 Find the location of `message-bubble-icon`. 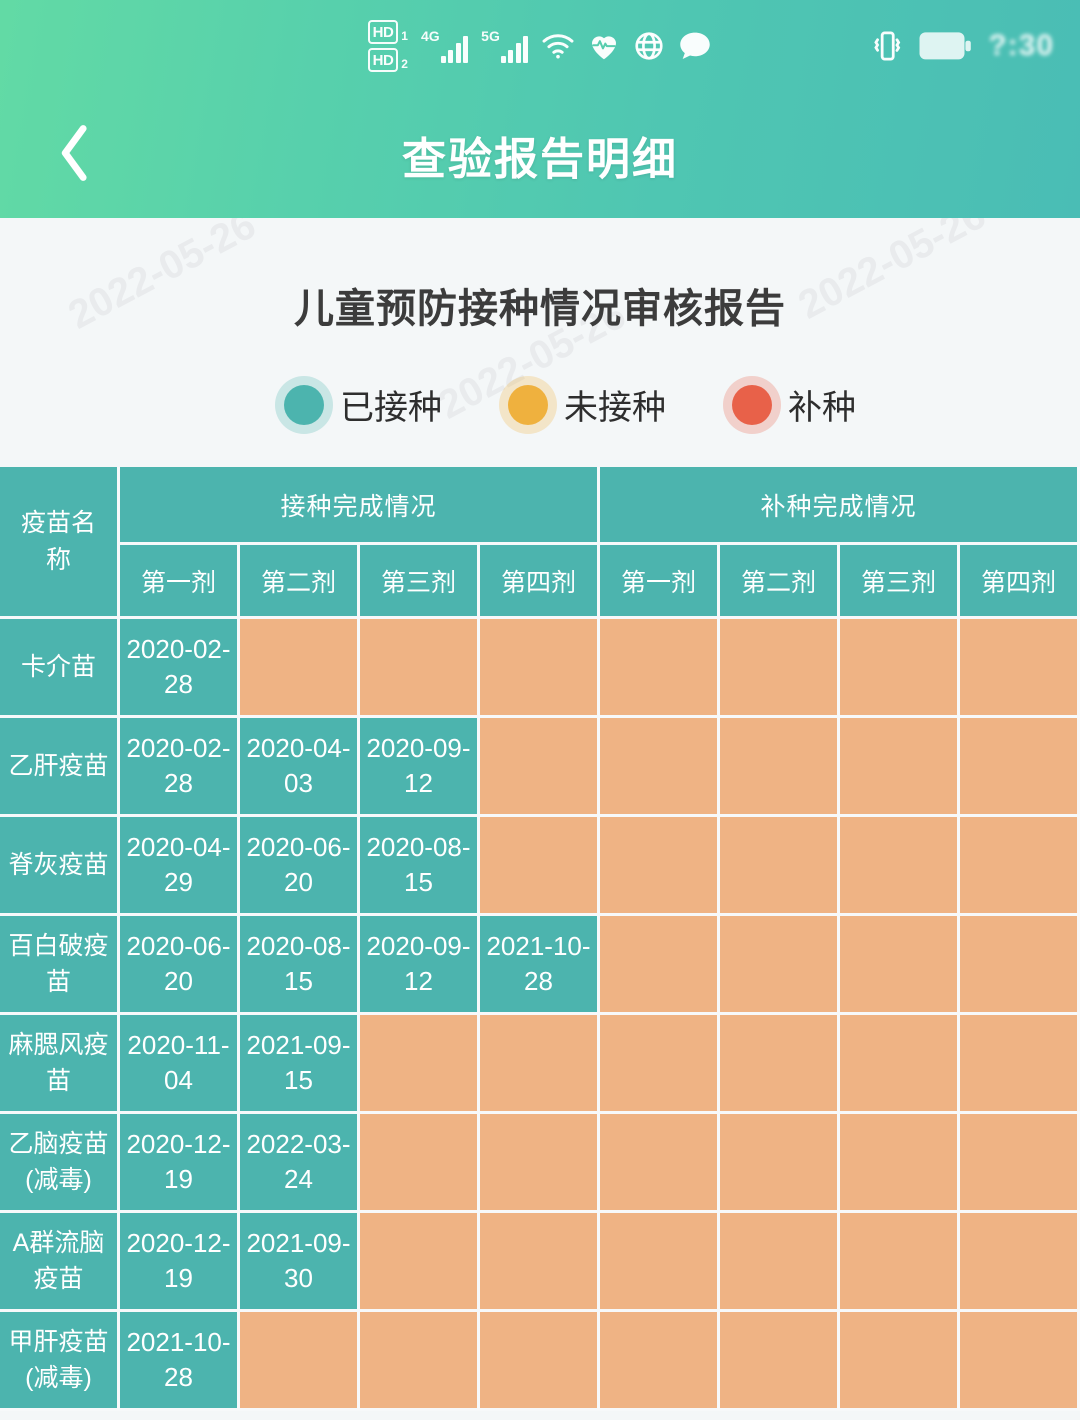

message-bubble-icon is located at coordinates (695, 46).